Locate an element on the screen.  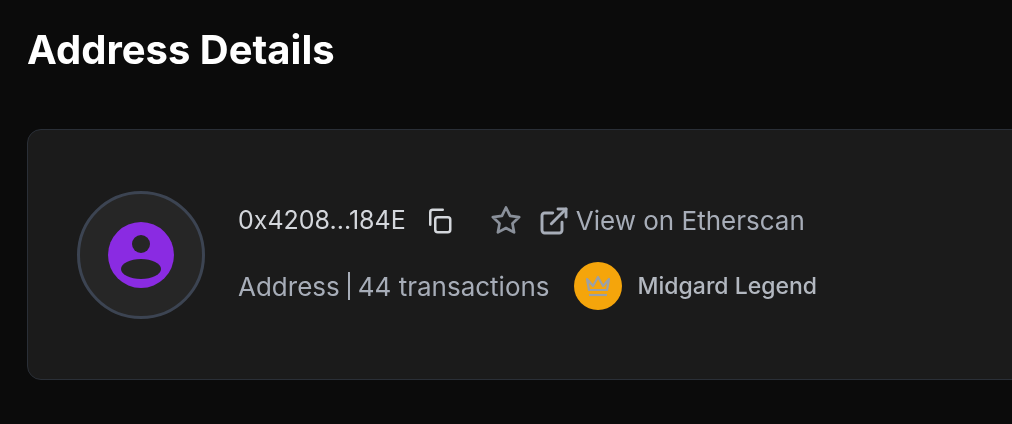
etherscan-link: View on Etherscan is located at coordinates (671, 220).